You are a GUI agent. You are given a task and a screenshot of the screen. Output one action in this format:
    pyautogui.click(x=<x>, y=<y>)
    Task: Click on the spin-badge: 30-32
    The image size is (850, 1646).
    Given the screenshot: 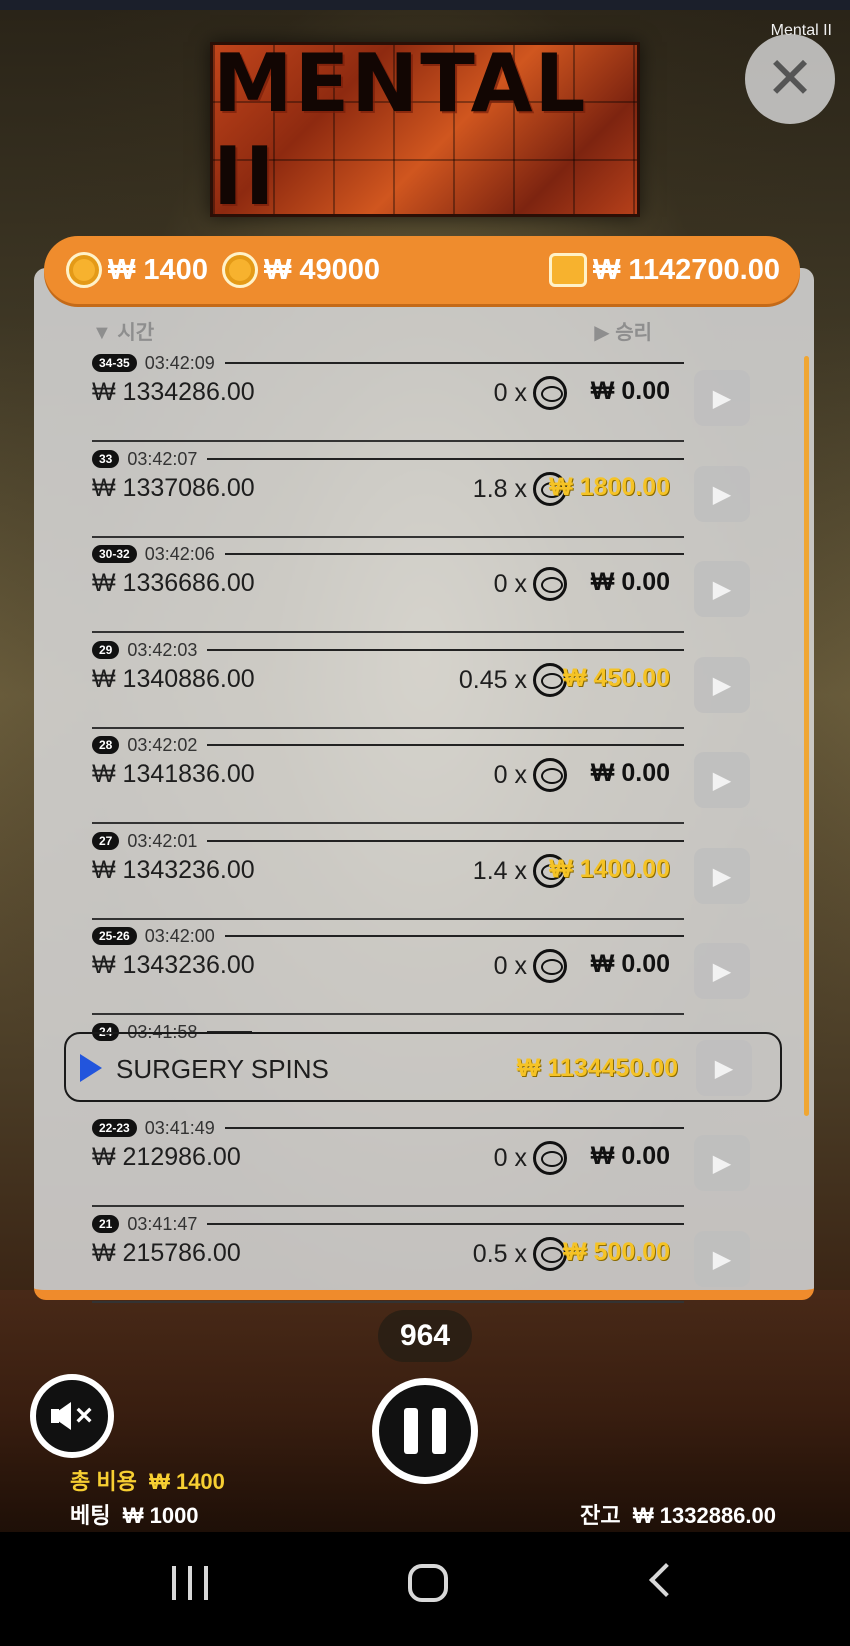 What is the action you would take?
    pyautogui.click(x=114, y=554)
    